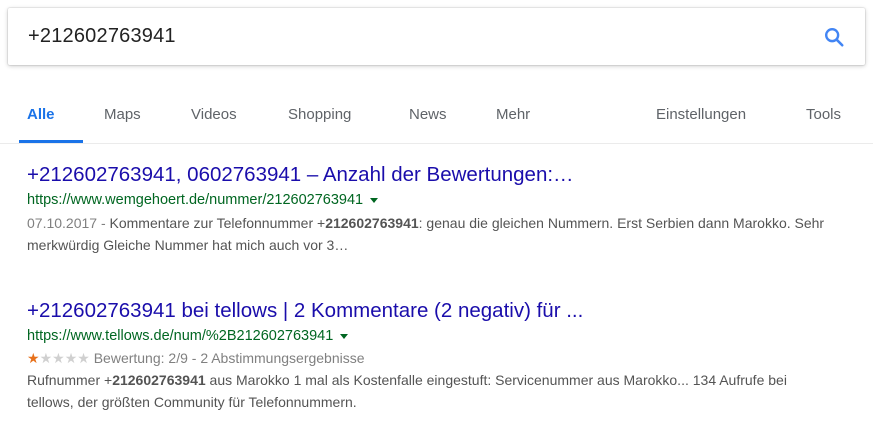 Image resolution: width=873 pixels, height=432 pixels. What do you see at coordinates (33, 358) in the screenshot?
I see `star-filled-icon: ★` at bounding box center [33, 358].